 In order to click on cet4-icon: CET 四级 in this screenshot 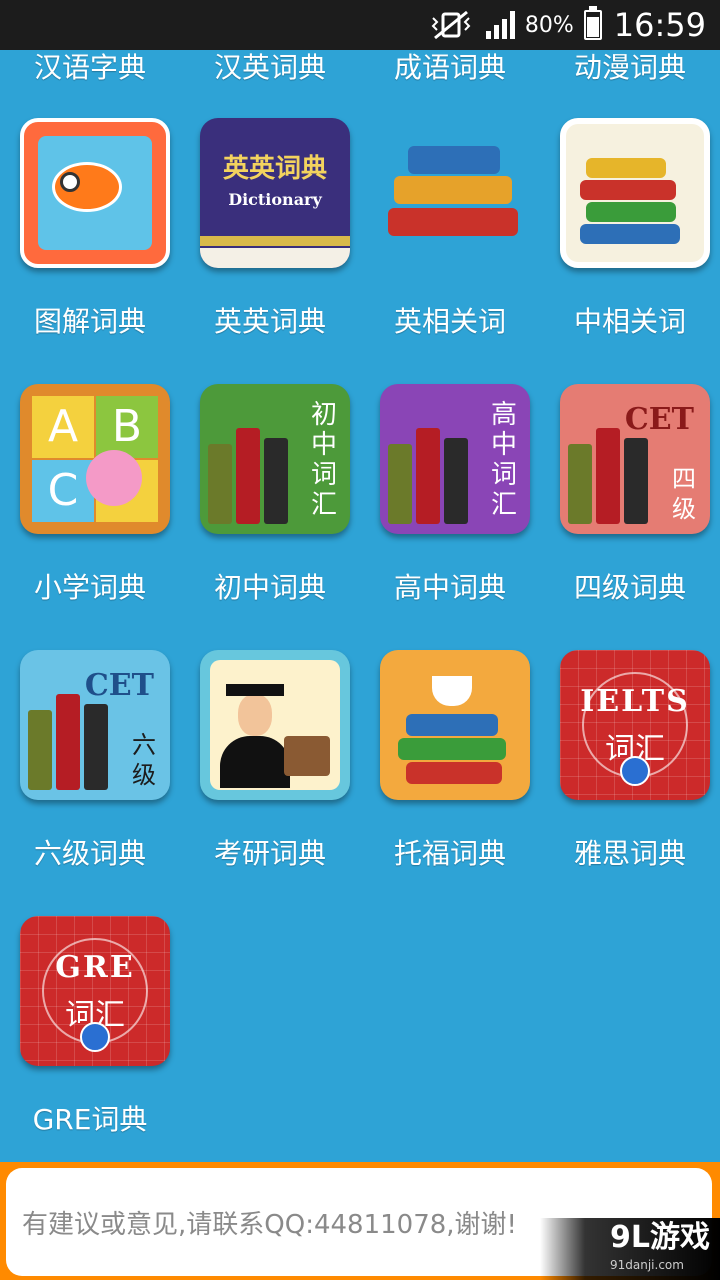, I will do `click(635, 459)`.